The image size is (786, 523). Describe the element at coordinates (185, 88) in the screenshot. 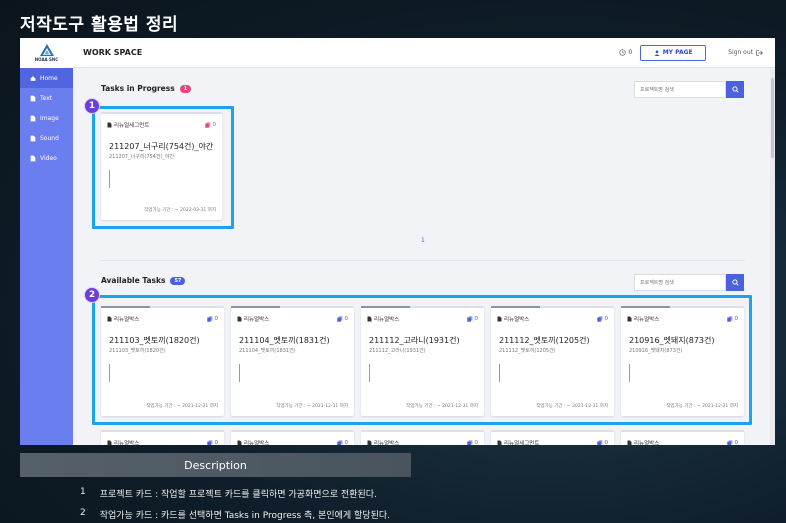

I see `in-progress-count-badge: 1` at that location.